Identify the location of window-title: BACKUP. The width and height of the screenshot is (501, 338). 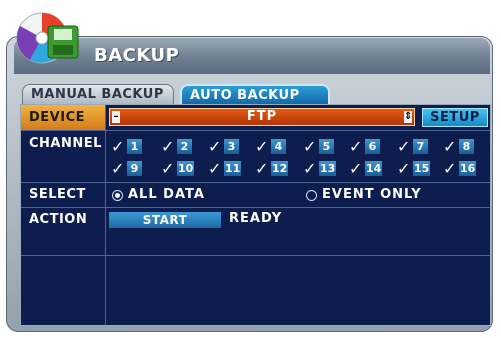
(137, 55).